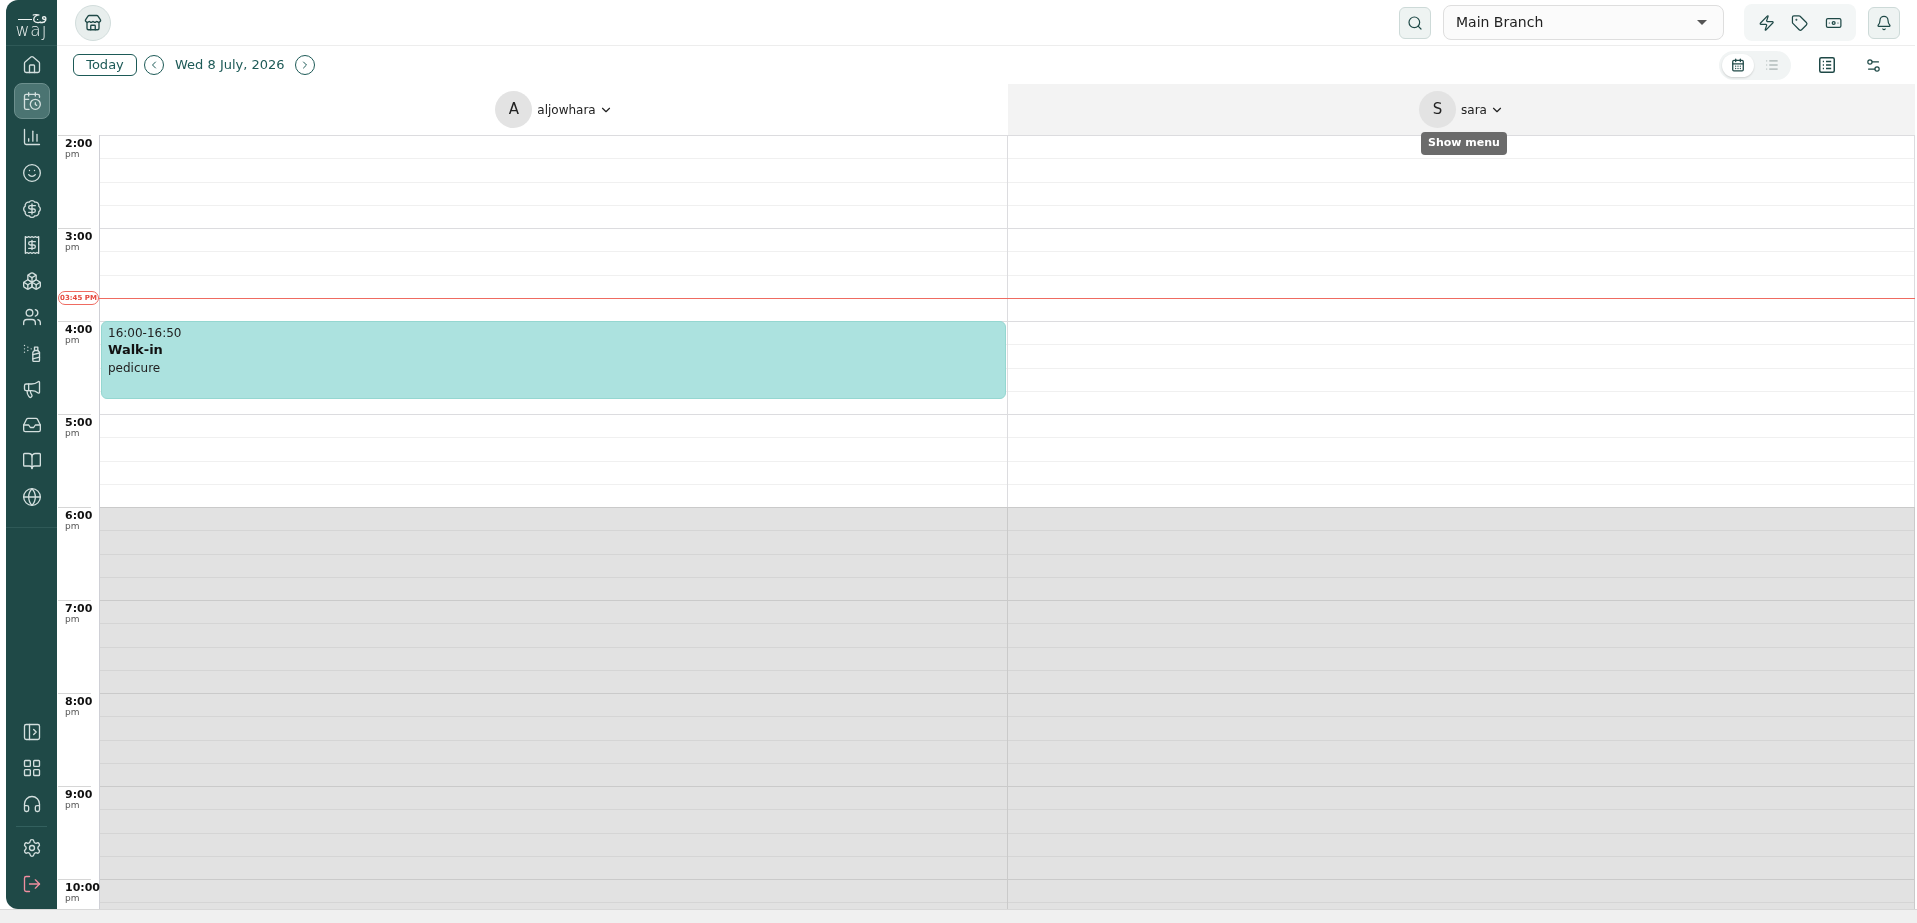 This screenshot has width=1917, height=923. I want to click on users-icon, so click(31, 317).